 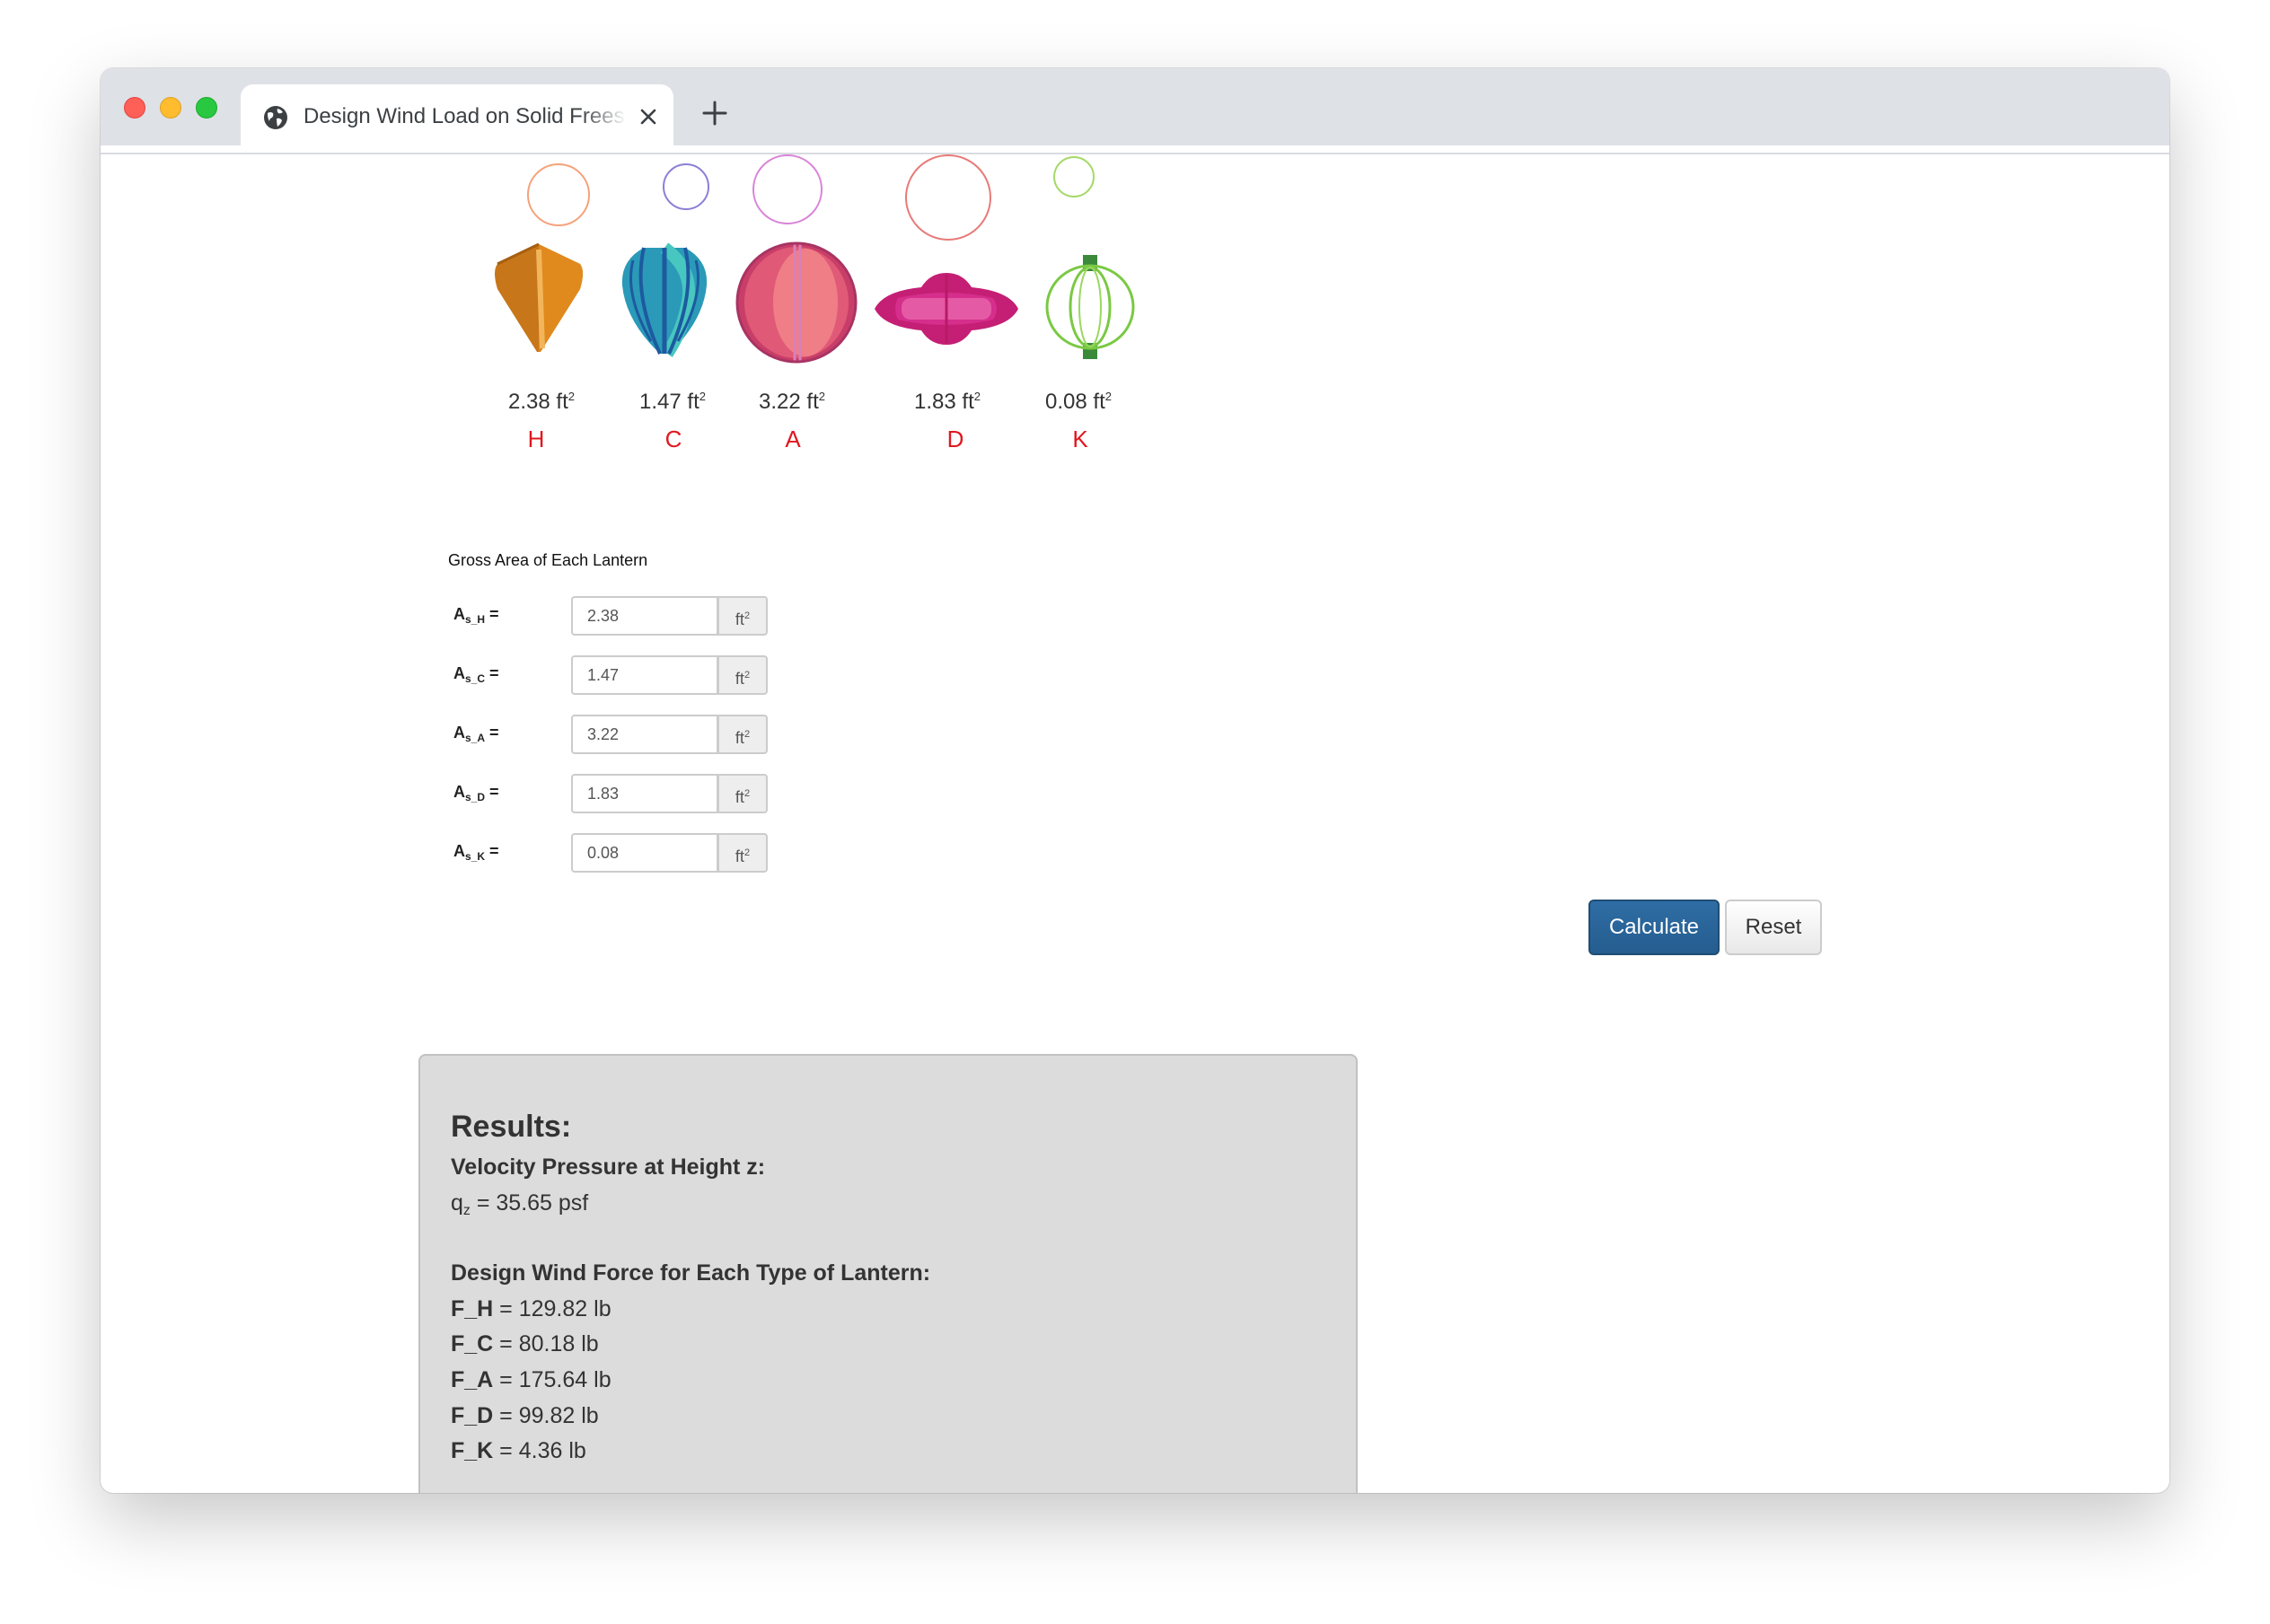 I want to click on plus-icon, so click(x=714, y=113).